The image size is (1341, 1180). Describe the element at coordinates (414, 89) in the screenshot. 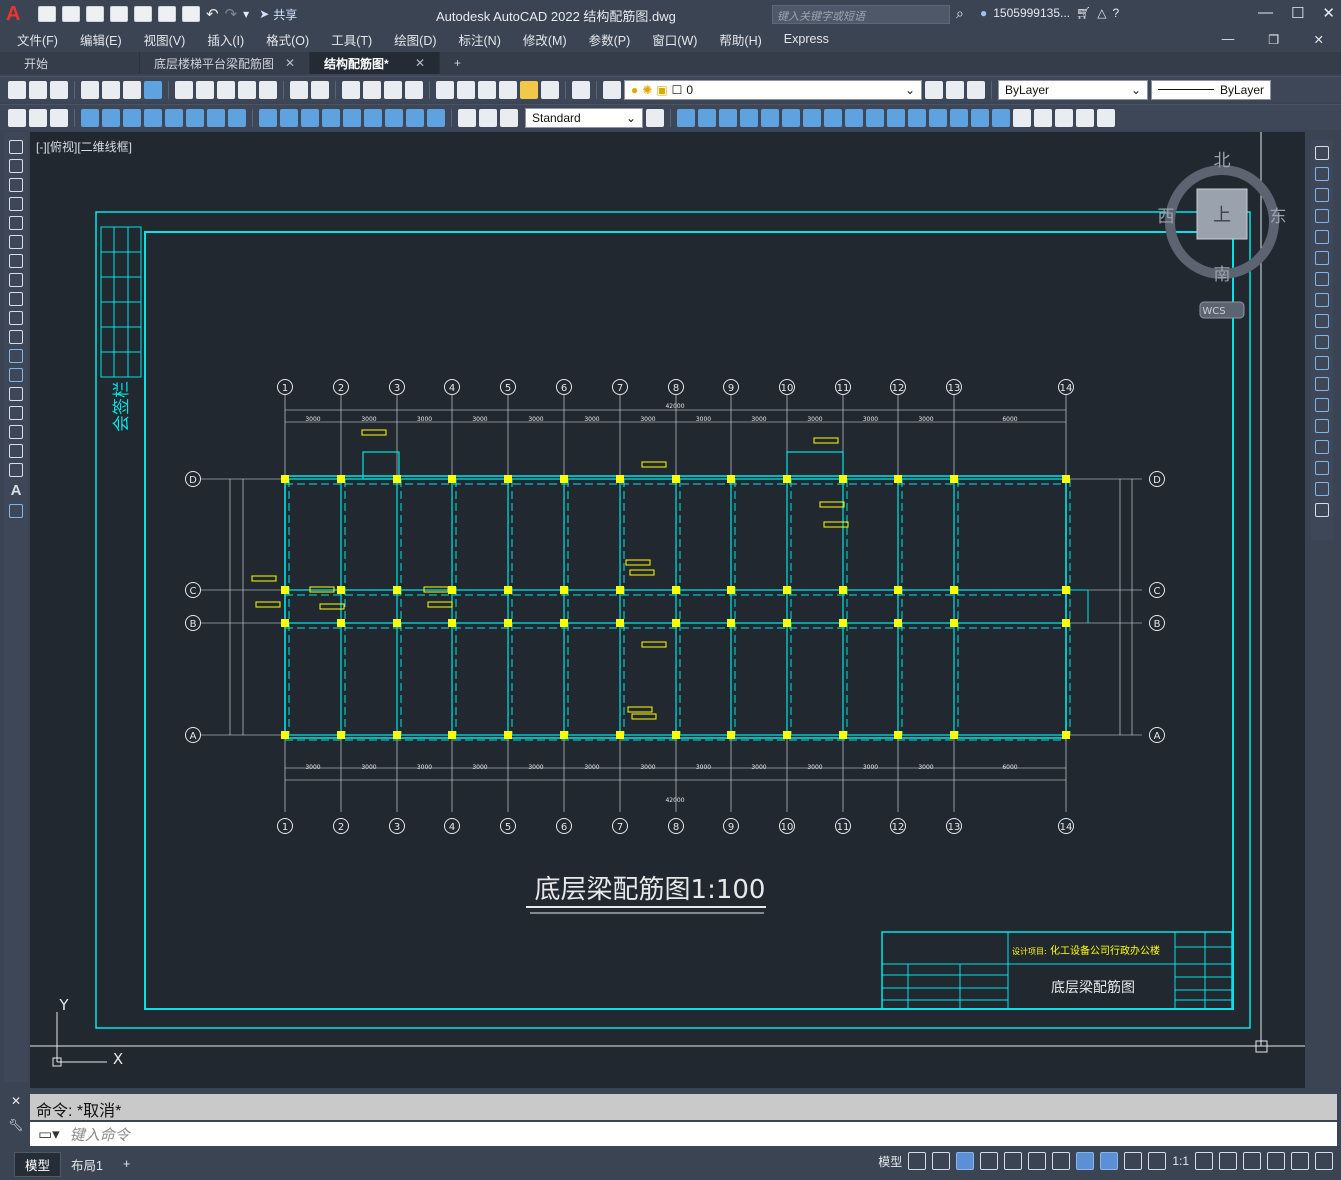

I see `zoom-previous-icon` at that location.